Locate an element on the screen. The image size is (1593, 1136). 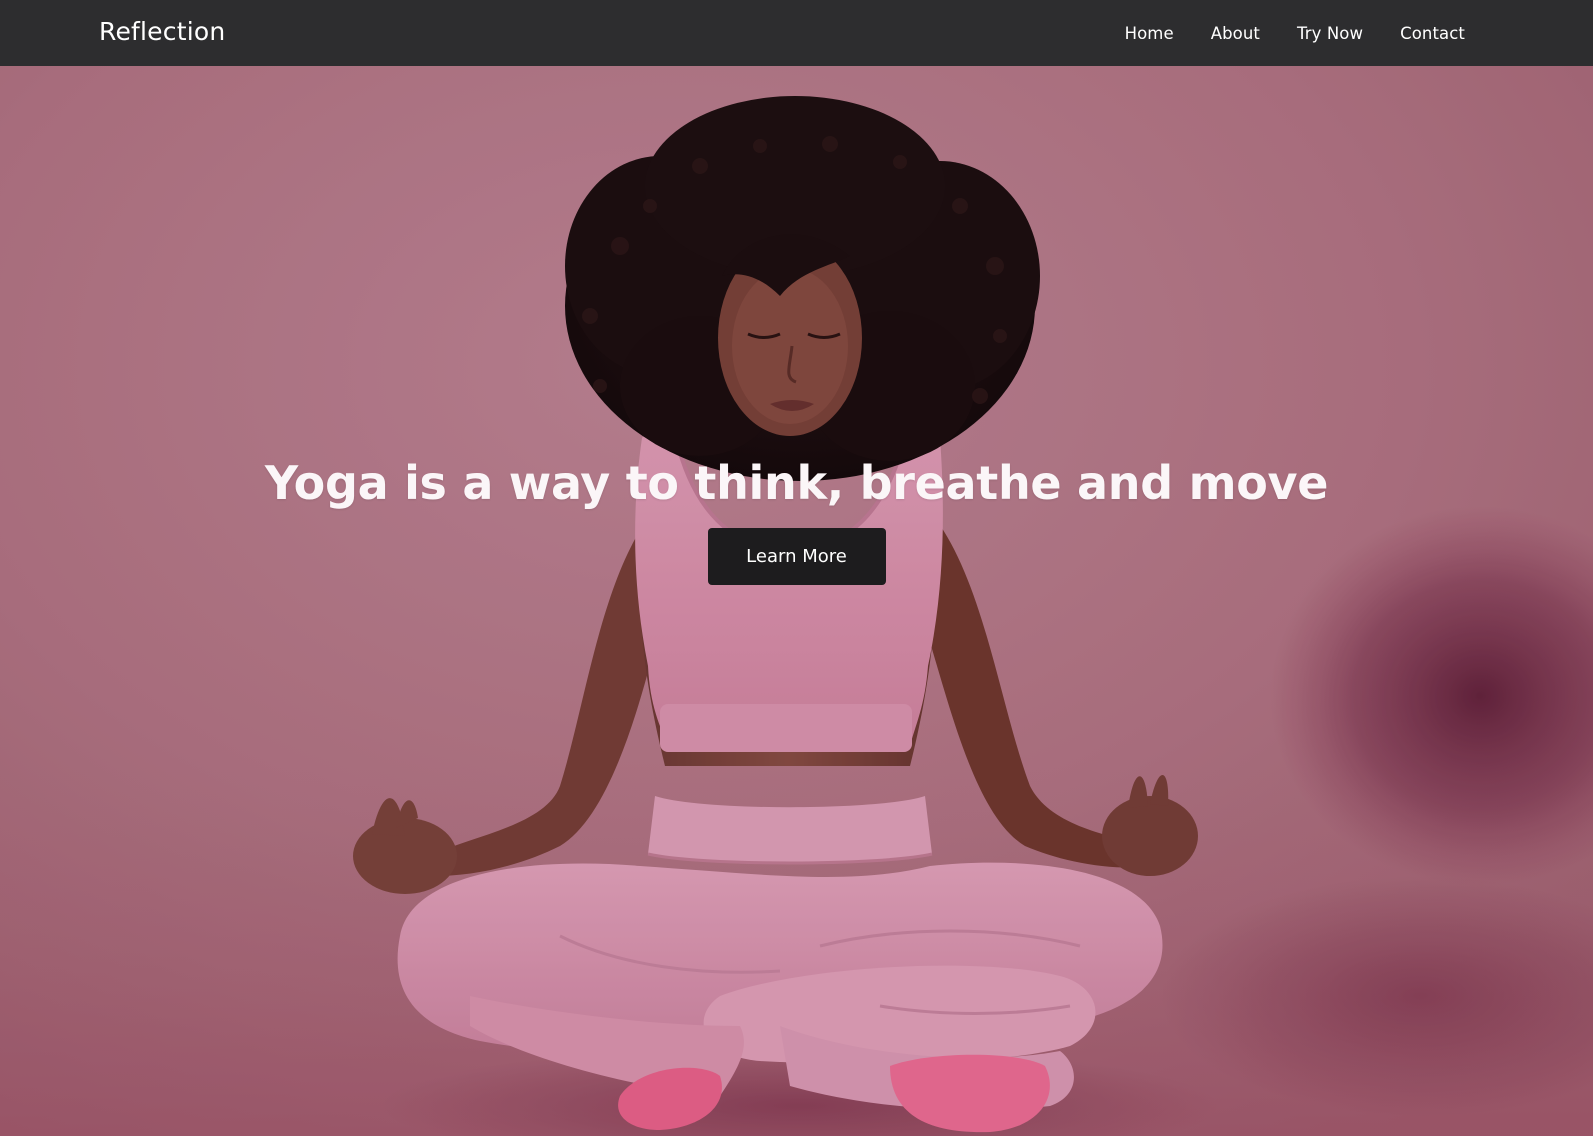
nav-link-home: Home is located at coordinates (1149, 33).